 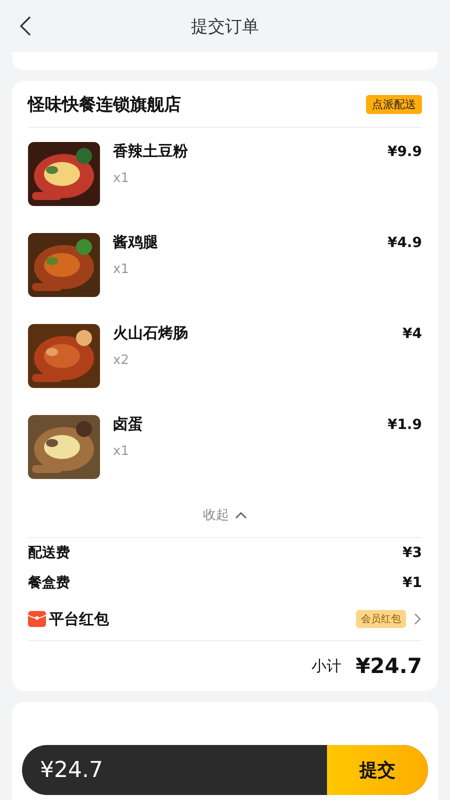 I want to click on item-name: 香辣土豆粉, so click(x=151, y=151).